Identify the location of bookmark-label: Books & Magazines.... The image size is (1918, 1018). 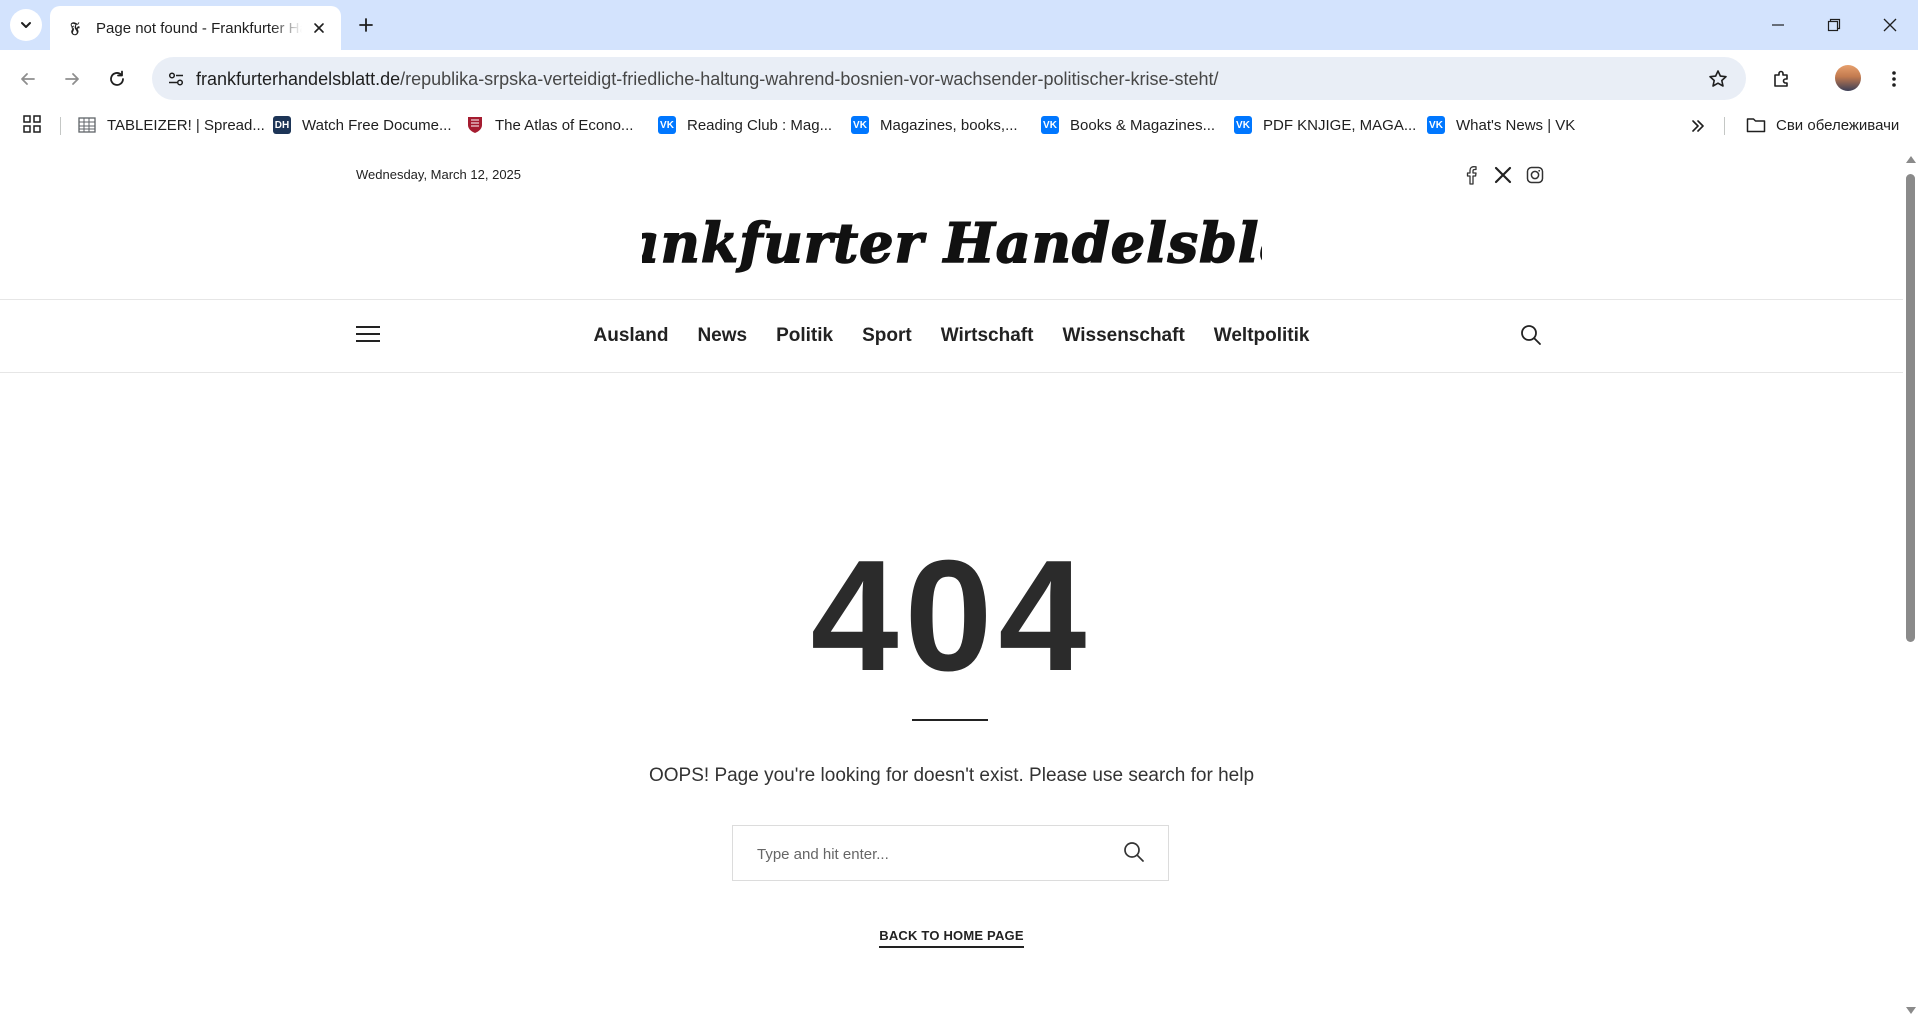
(1143, 125).